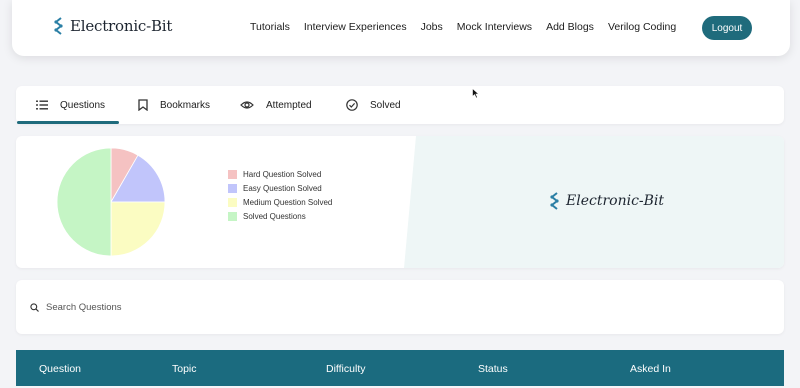 The width and height of the screenshot is (800, 388). I want to click on legend-item: Medium Question Solved, so click(280, 202).